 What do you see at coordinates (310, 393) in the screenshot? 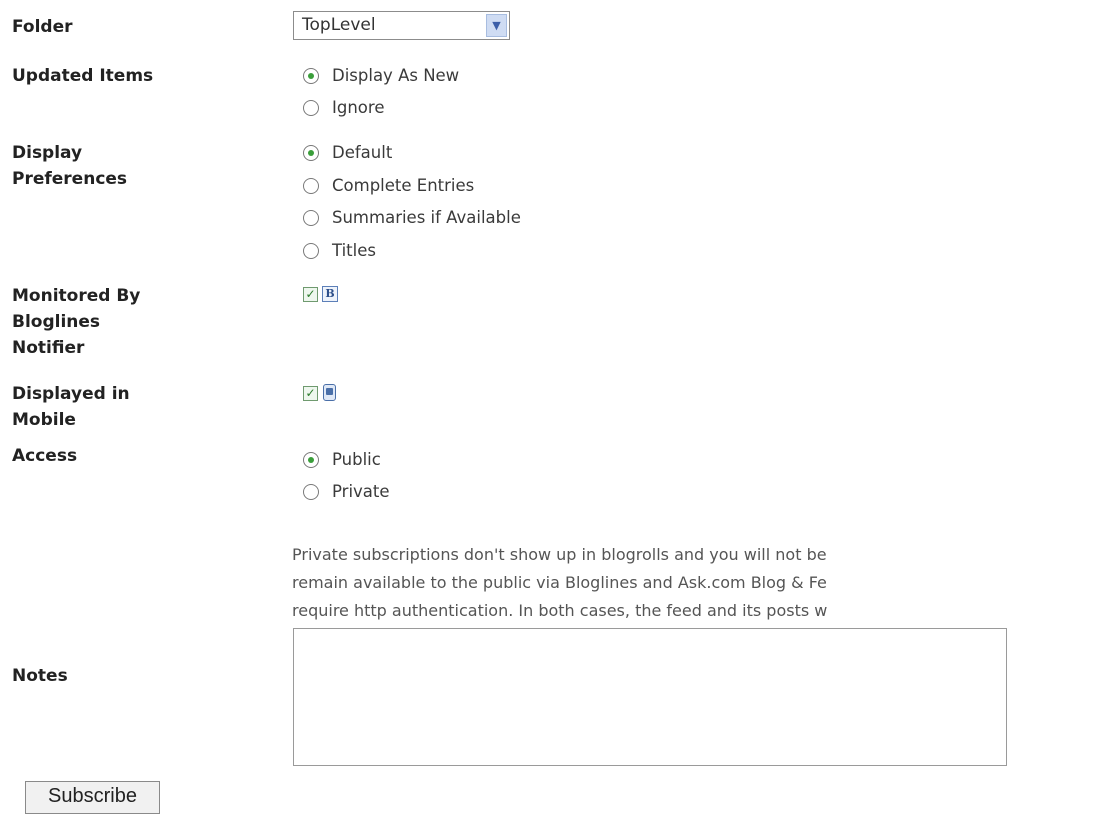
I see `mobile-checkbox: ✓` at bounding box center [310, 393].